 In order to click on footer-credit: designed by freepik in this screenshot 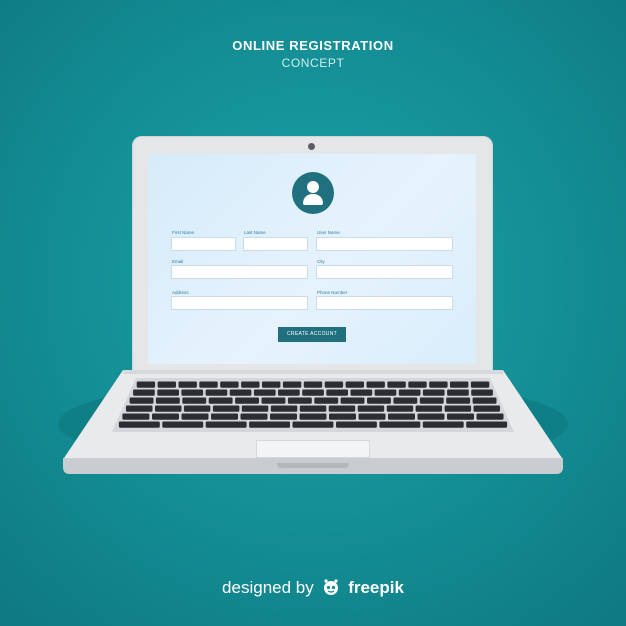, I will do `click(313, 588)`.